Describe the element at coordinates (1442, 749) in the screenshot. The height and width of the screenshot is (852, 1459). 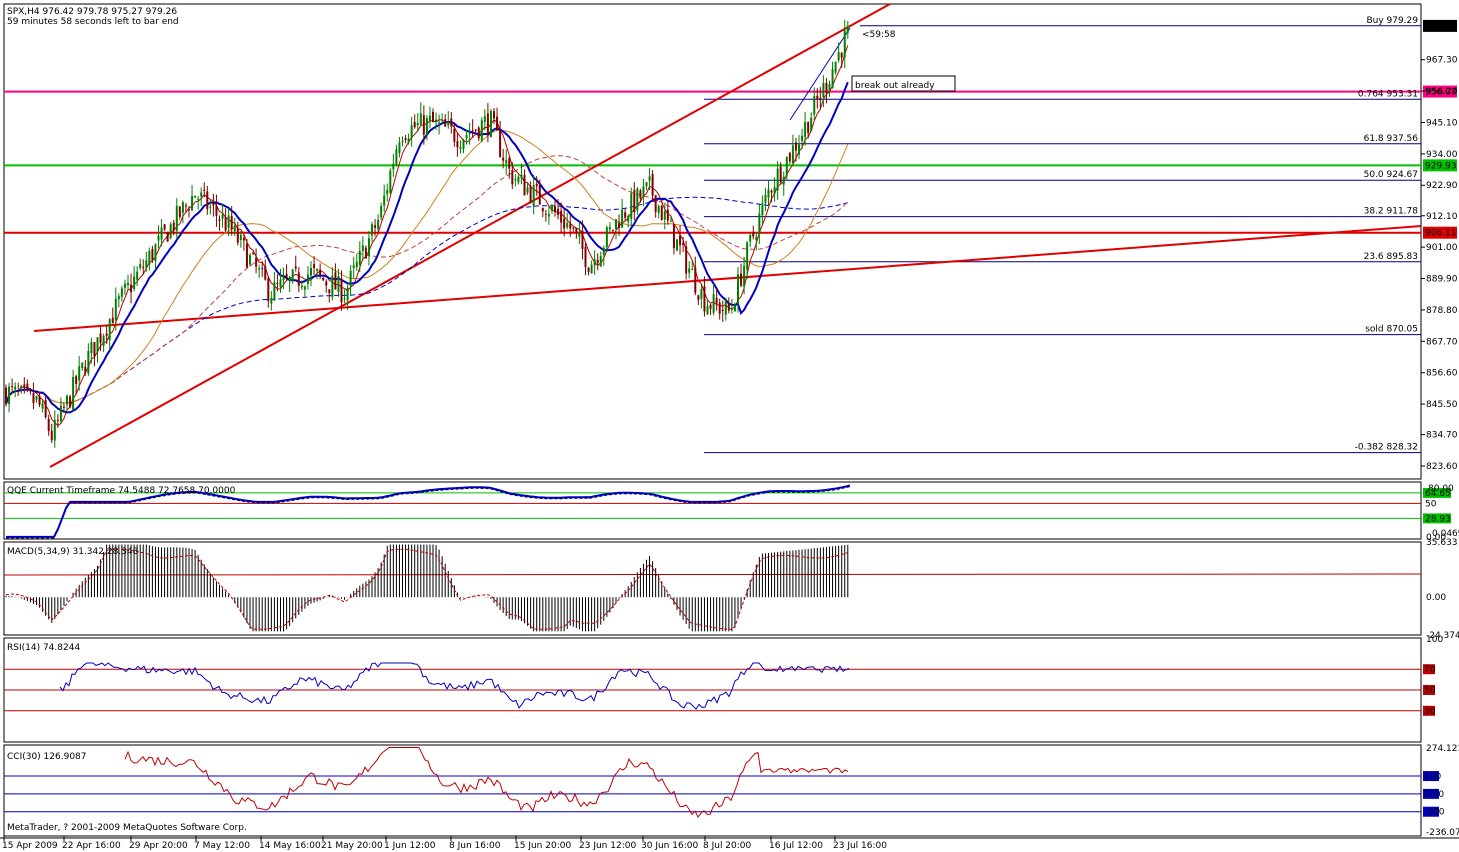
I see `cci-tick-label-0: 274.1210` at that location.